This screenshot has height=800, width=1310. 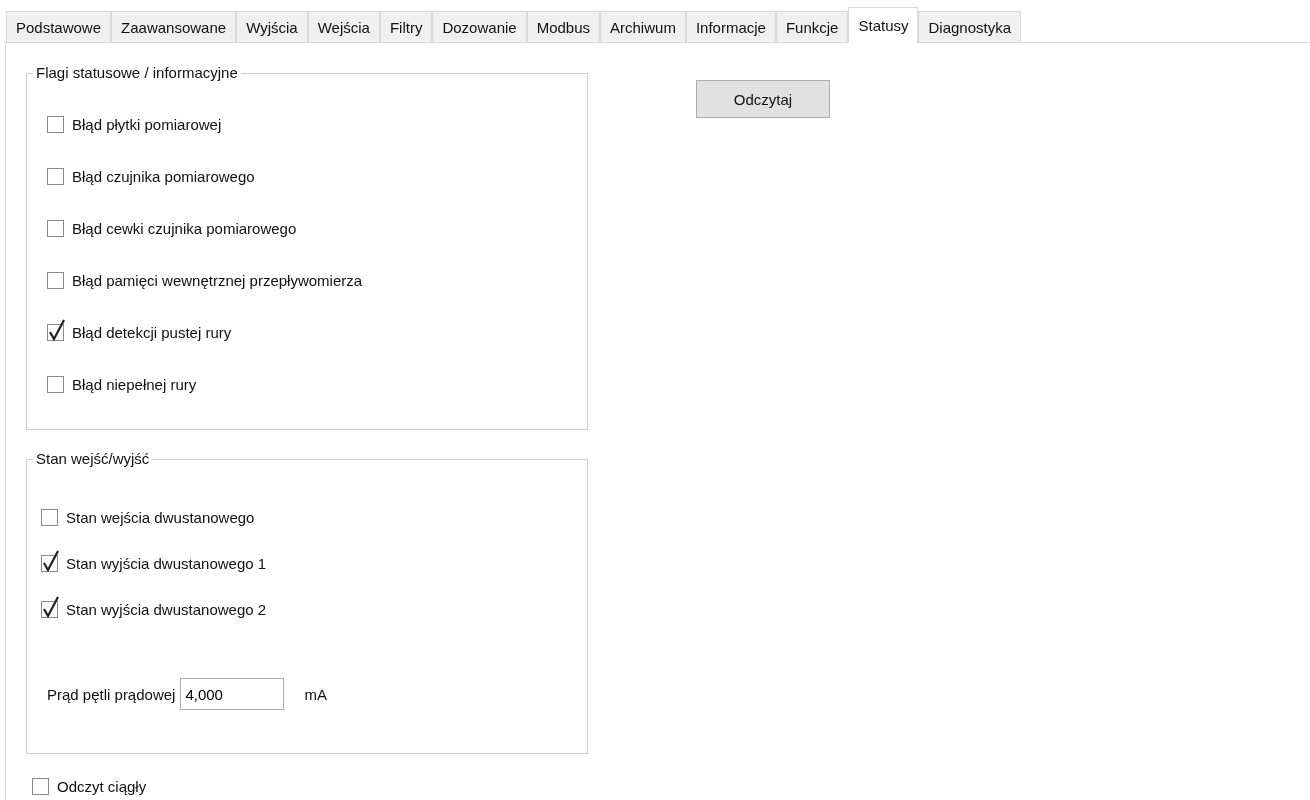 What do you see at coordinates (217, 280) in the screenshot?
I see `checkbox-label: Błąd pamięci wewnętrznej przepływomierza` at bounding box center [217, 280].